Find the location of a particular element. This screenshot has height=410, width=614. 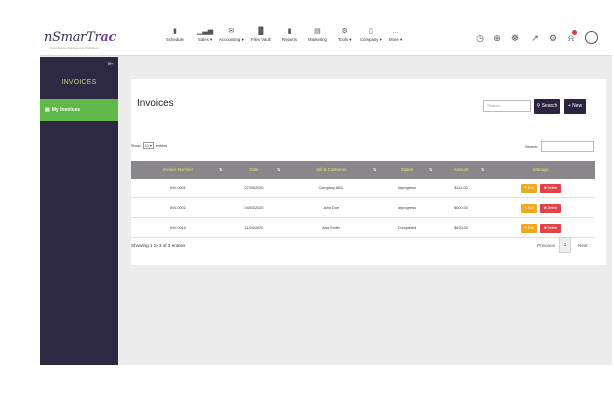

nav-reports: ▮ Reports is located at coordinates (289, 34).